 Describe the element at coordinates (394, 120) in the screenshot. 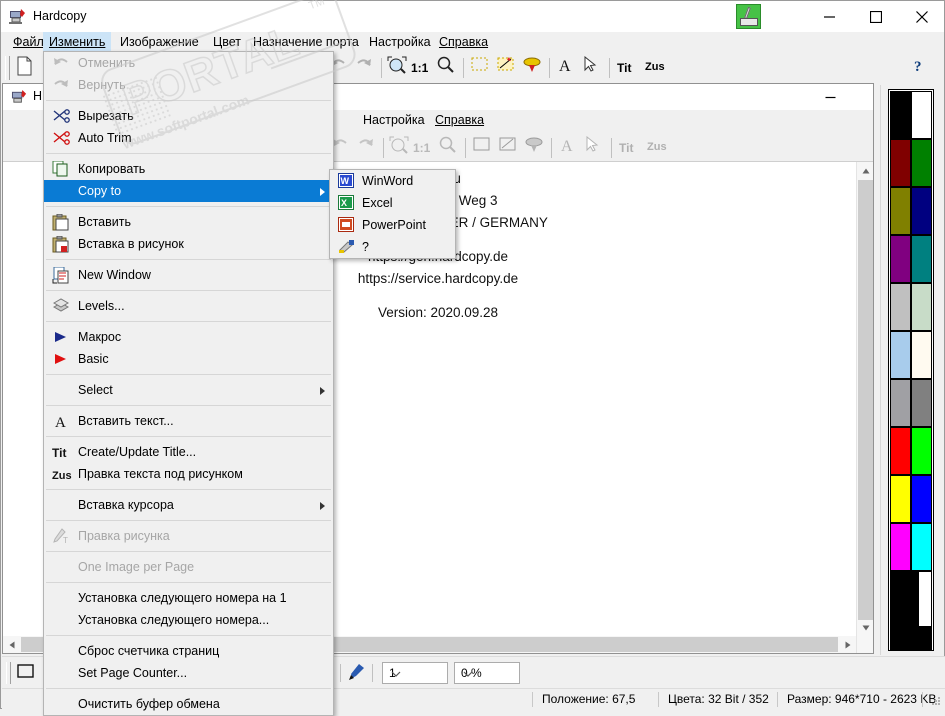

I see `child-menu-settings: Настройка` at that location.